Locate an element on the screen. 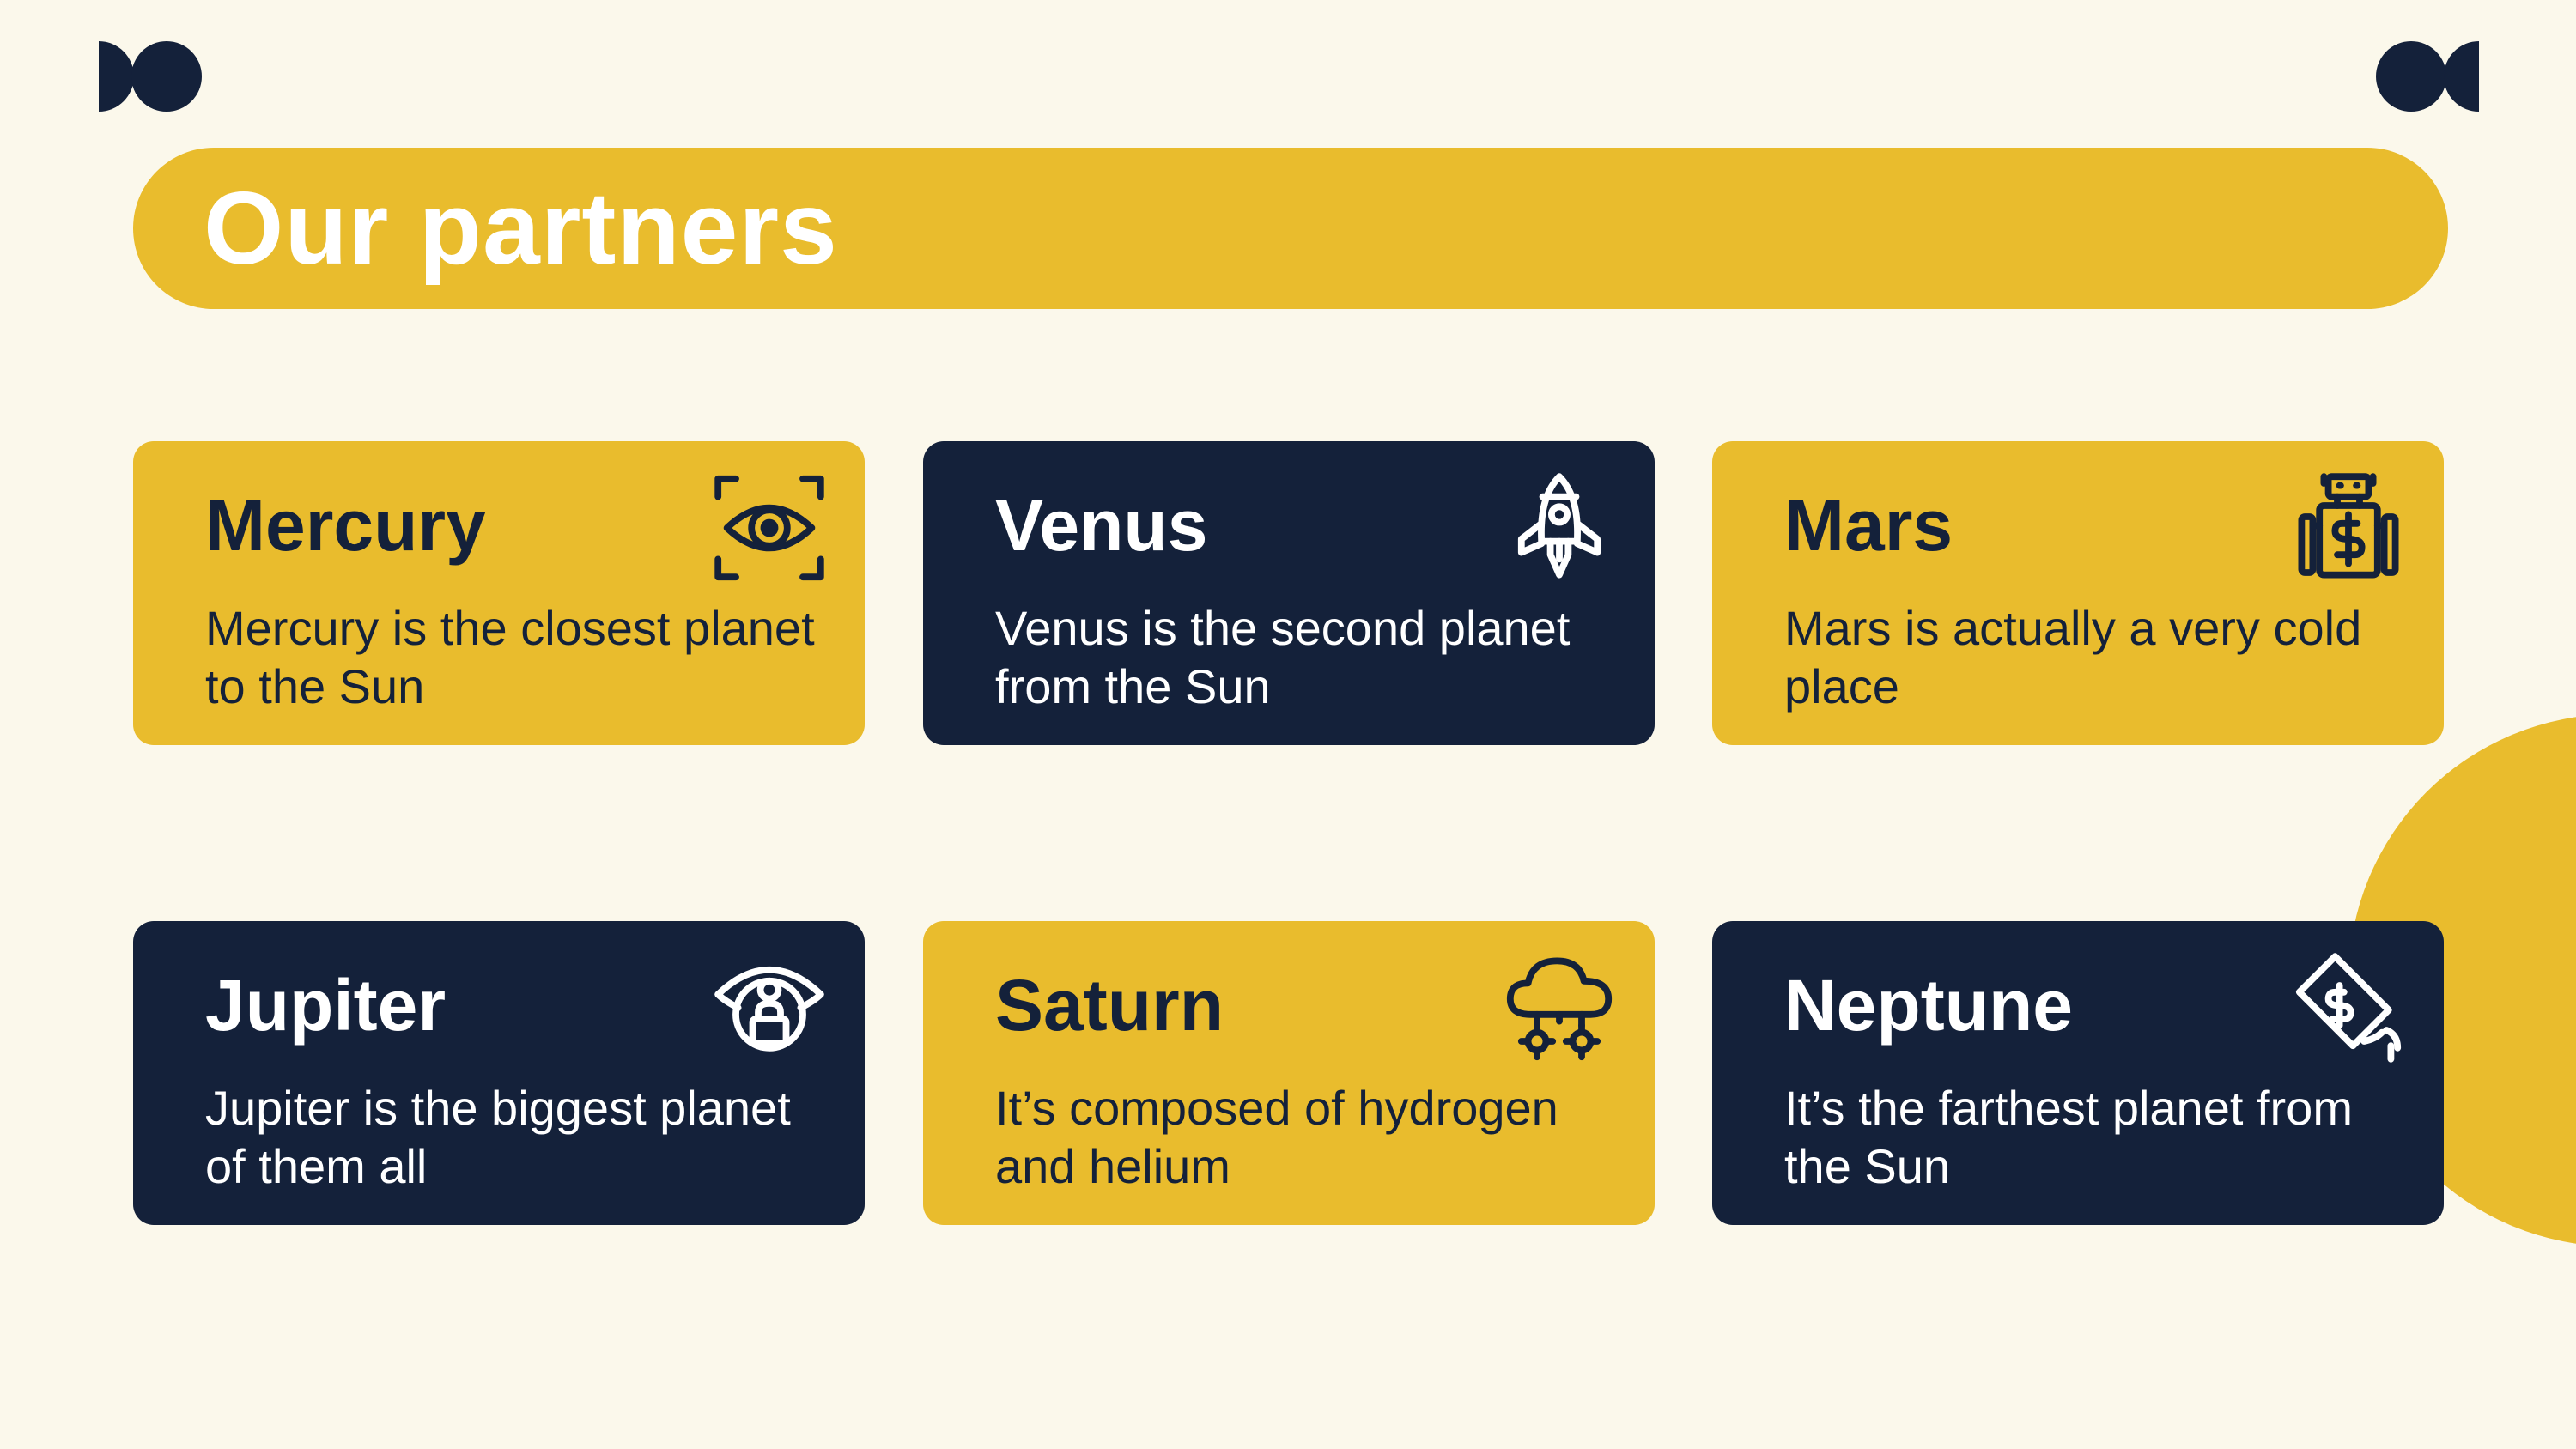 This screenshot has width=2576, height=1449. card-description: It’s the farthest planet from the Sun is located at coordinates (2068, 1137).